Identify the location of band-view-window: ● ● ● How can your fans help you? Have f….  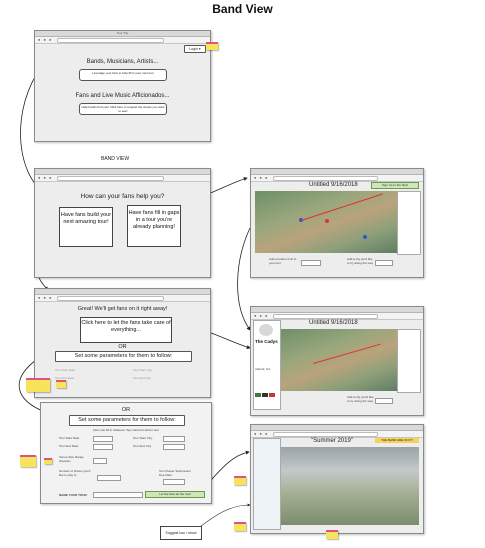
(122, 223).